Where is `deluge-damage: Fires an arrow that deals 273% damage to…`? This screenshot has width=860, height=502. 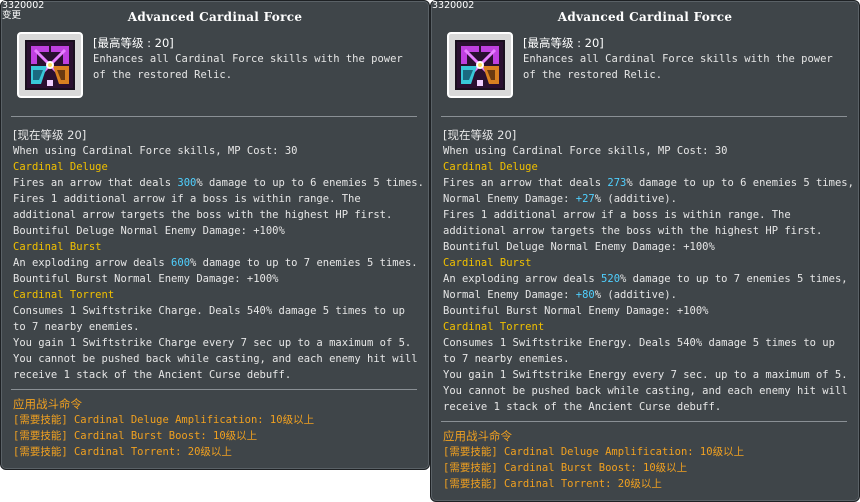
deluge-damage: Fires an arrow that deals 273% damage to… is located at coordinates (648, 183).